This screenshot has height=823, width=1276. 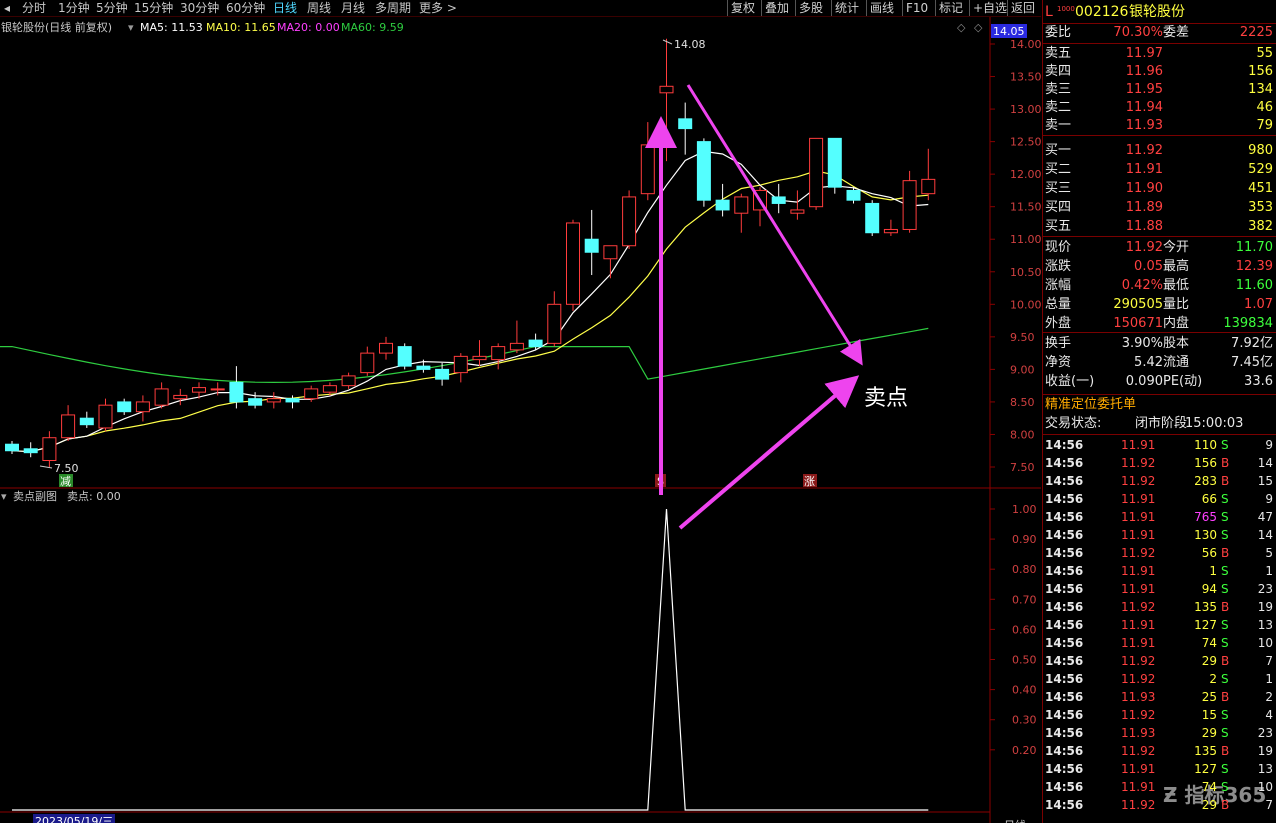 I want to click on scroll-left-icon: ◂, so click(x=7, y=8).